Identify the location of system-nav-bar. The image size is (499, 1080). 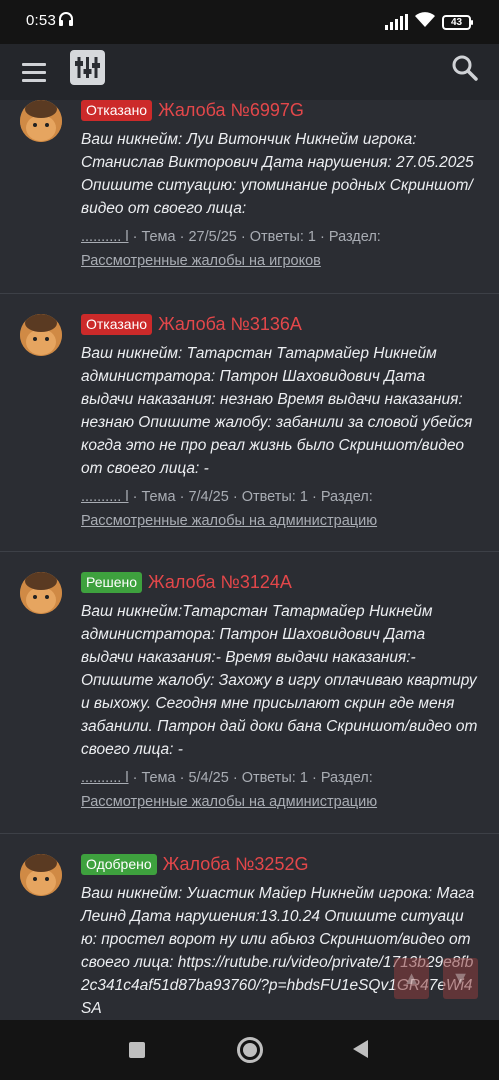
(249, 1050).